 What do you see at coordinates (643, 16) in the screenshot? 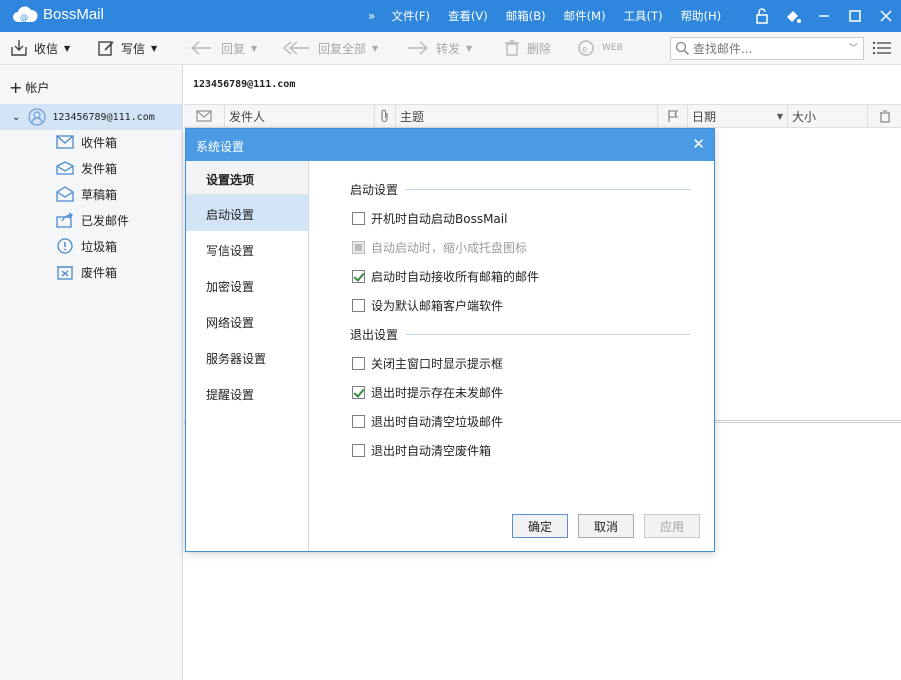
I see `menu-tools: 工具(T)` at bounding box center [643, 16].